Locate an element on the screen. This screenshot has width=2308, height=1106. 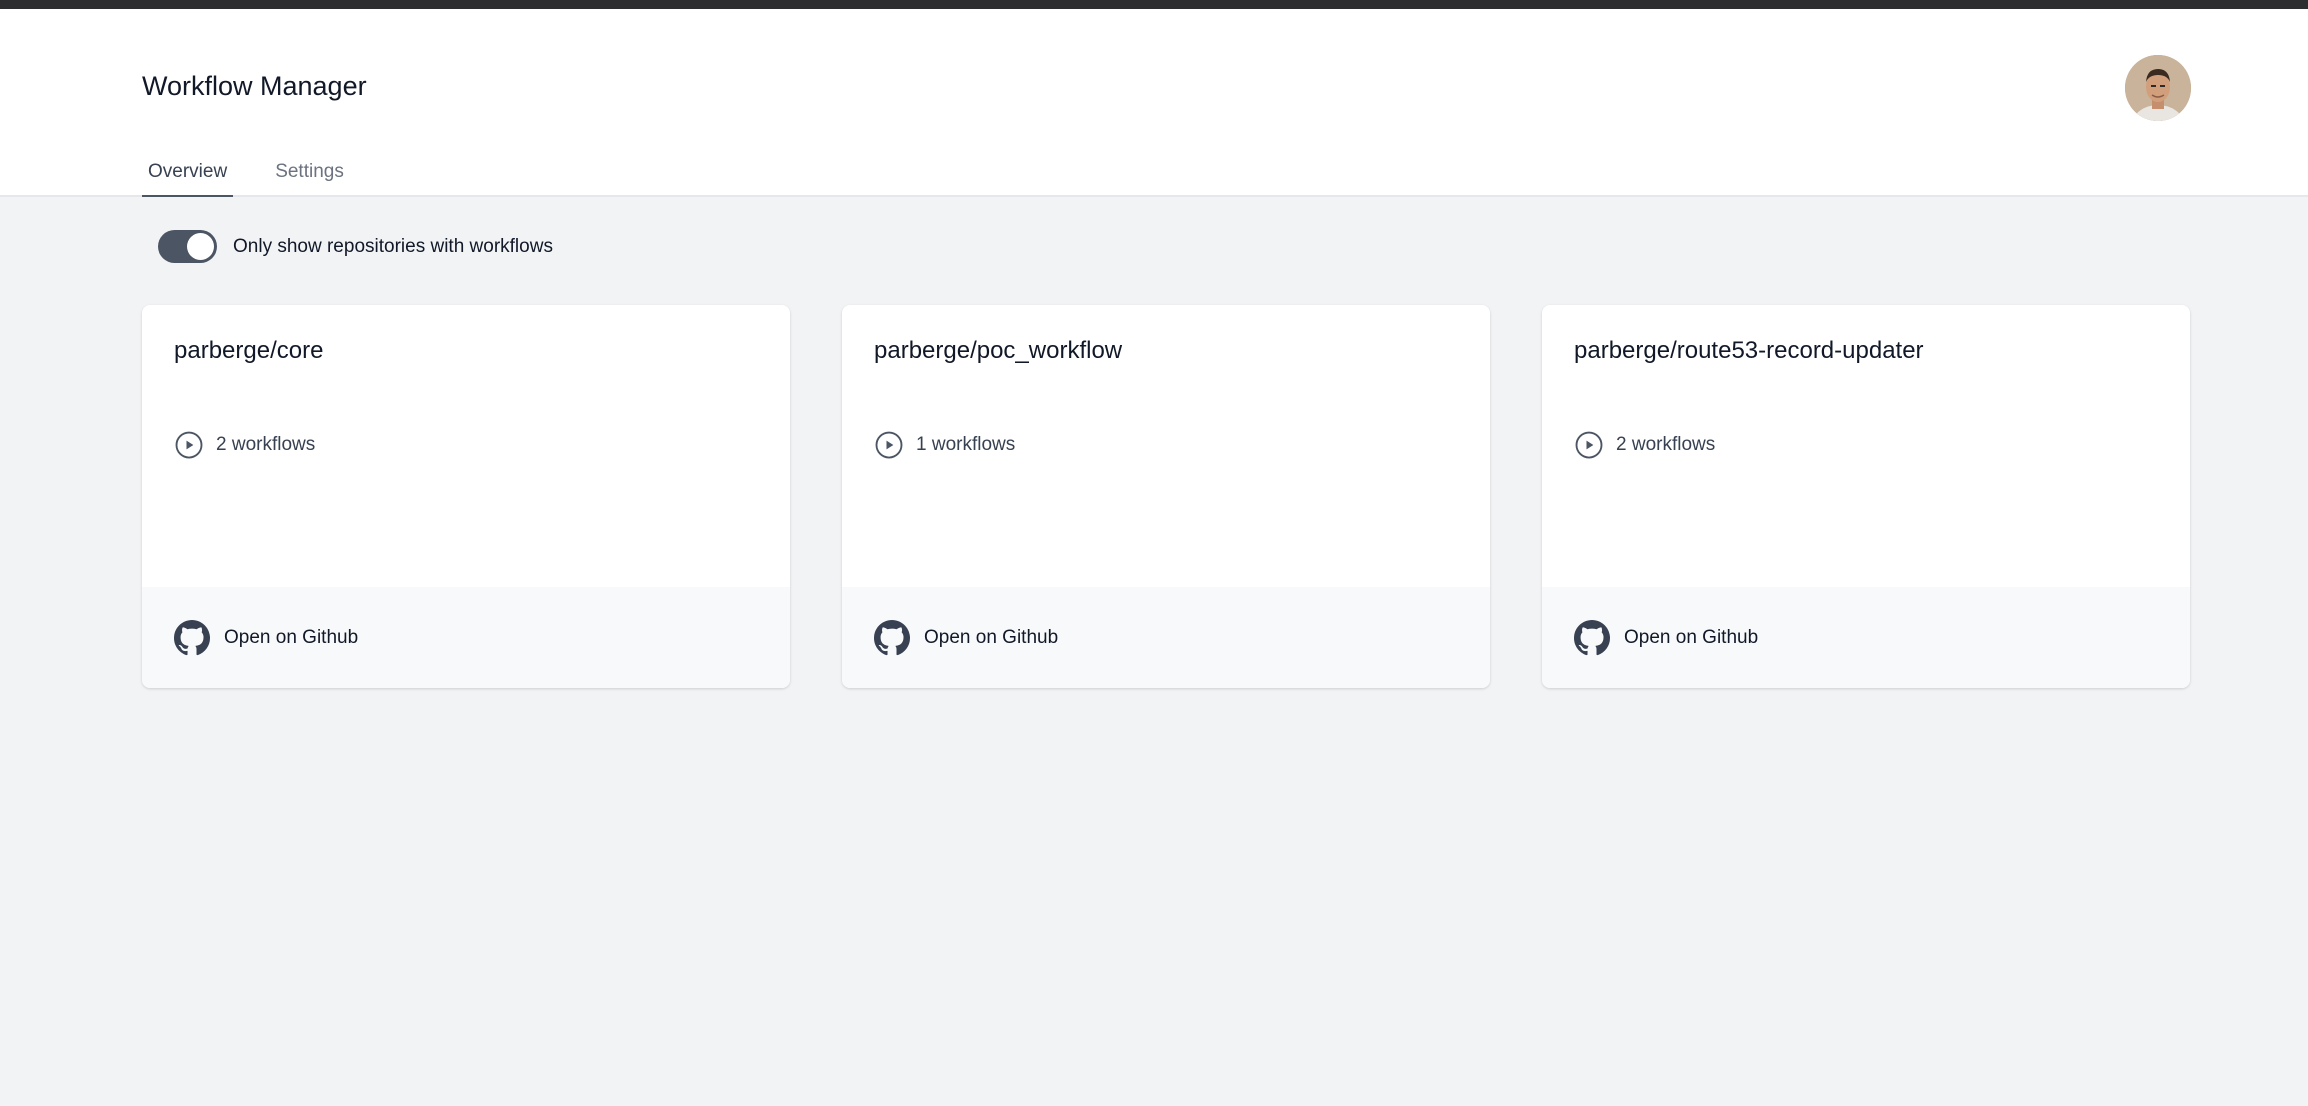
workflows-only-toggle is located at coordinates (187, 246).